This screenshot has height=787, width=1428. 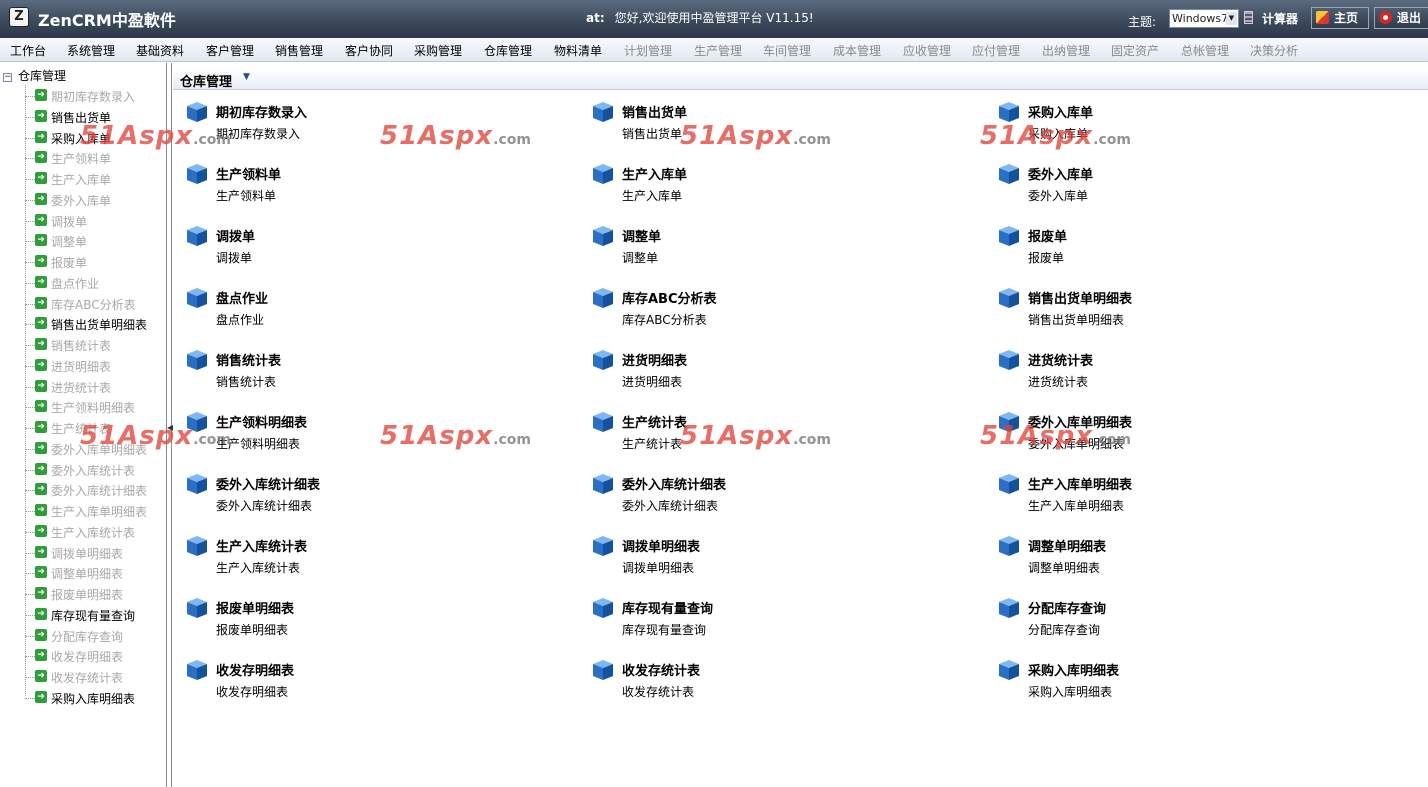 What do you see at coordinates (1204, 18) in the screenshot?
I see `theme-select: Windows7 ▼` at bounding box center [1204, 18].